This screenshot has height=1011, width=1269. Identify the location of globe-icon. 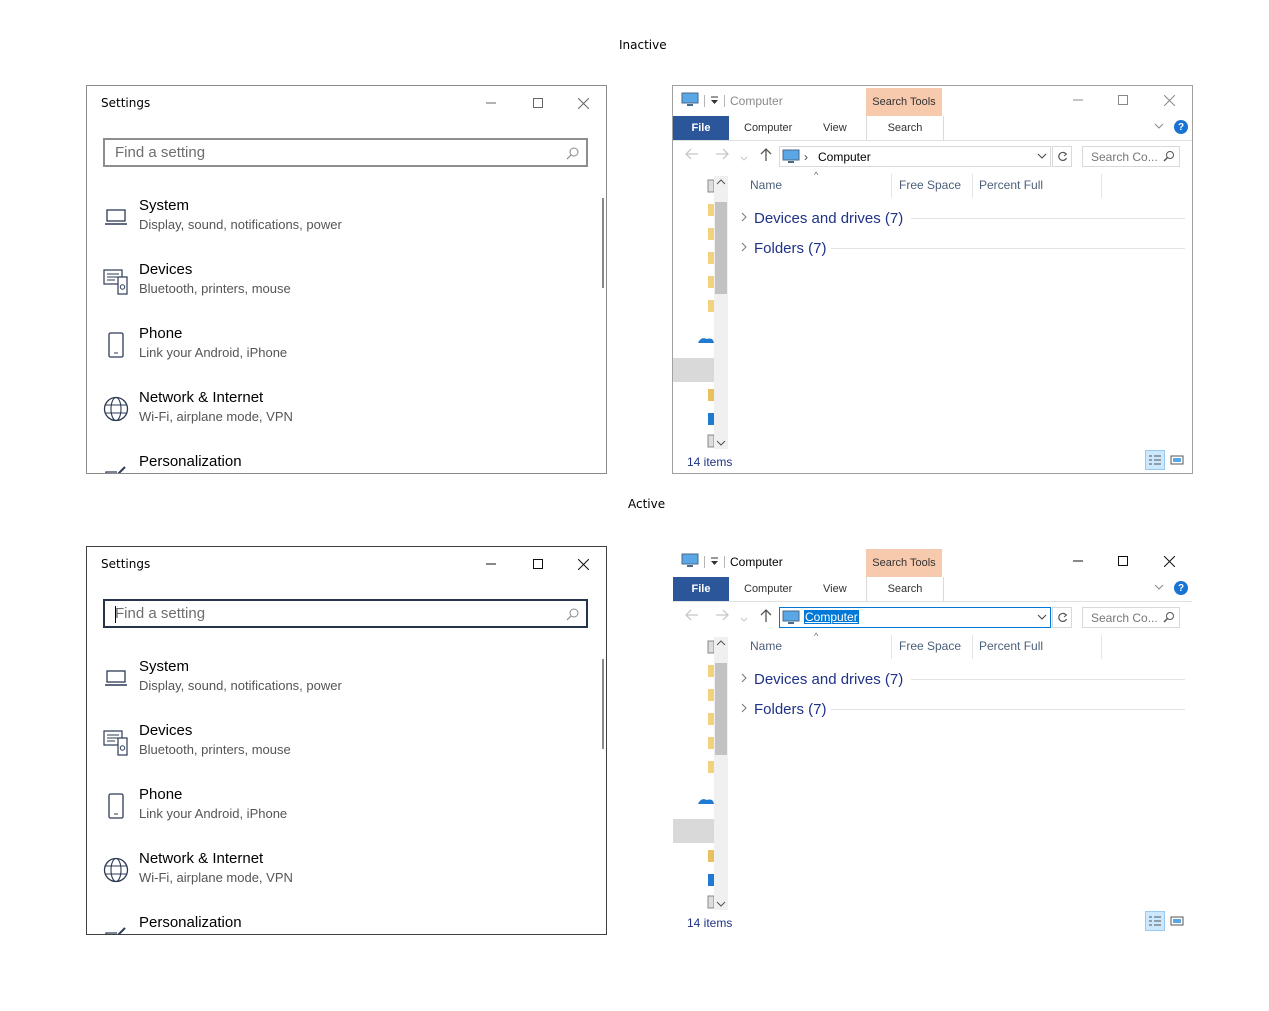
(116, 409).